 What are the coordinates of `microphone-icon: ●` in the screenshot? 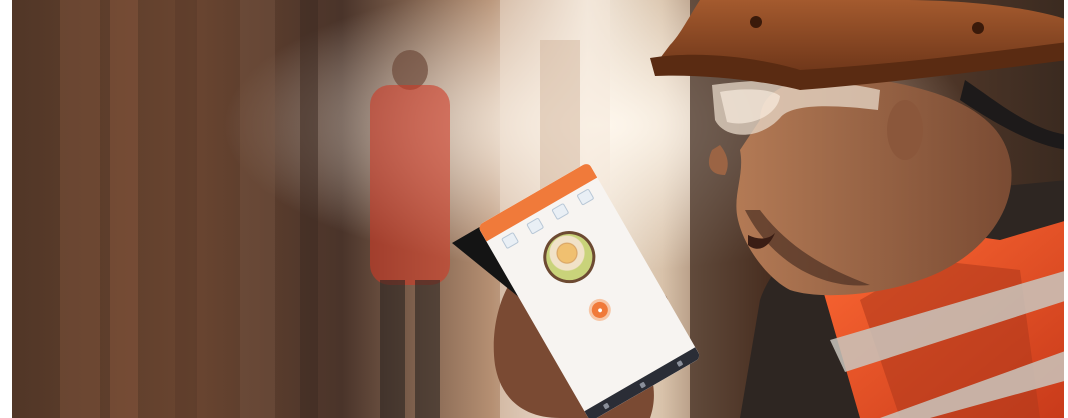 It's located at (599, 309).